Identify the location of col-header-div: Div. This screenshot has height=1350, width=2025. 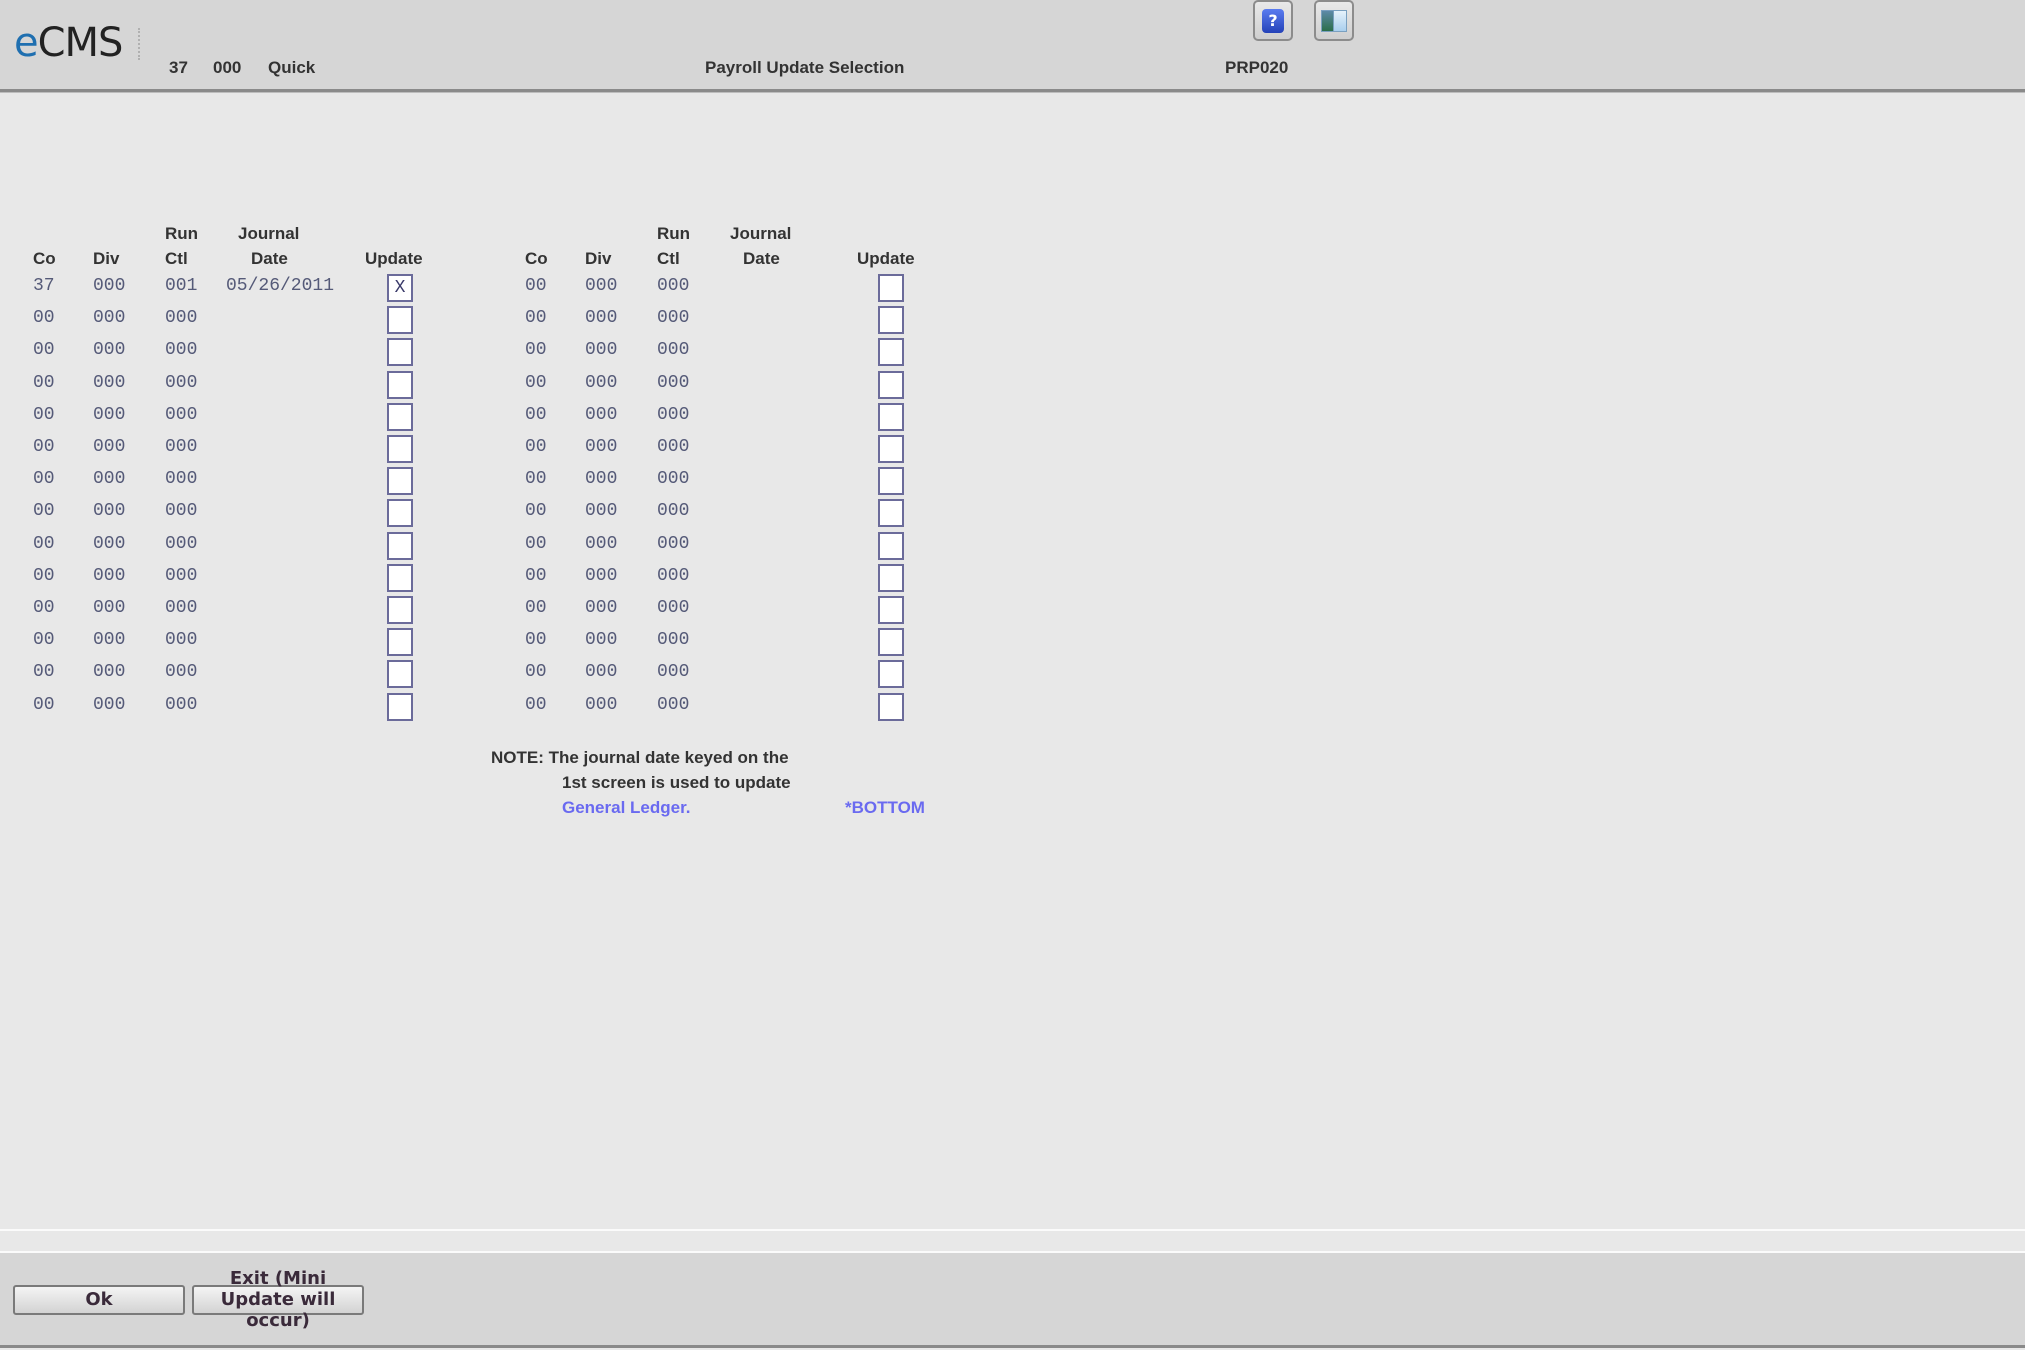
(598, 258).